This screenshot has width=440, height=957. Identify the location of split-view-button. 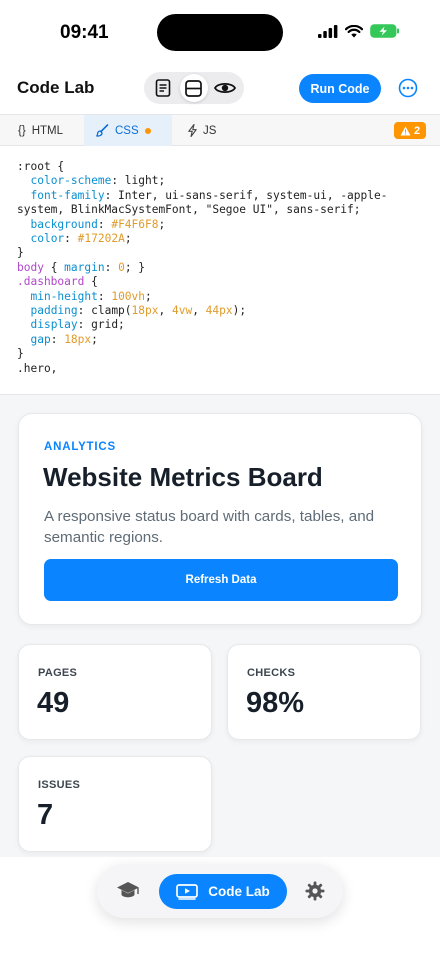
(193, 88).